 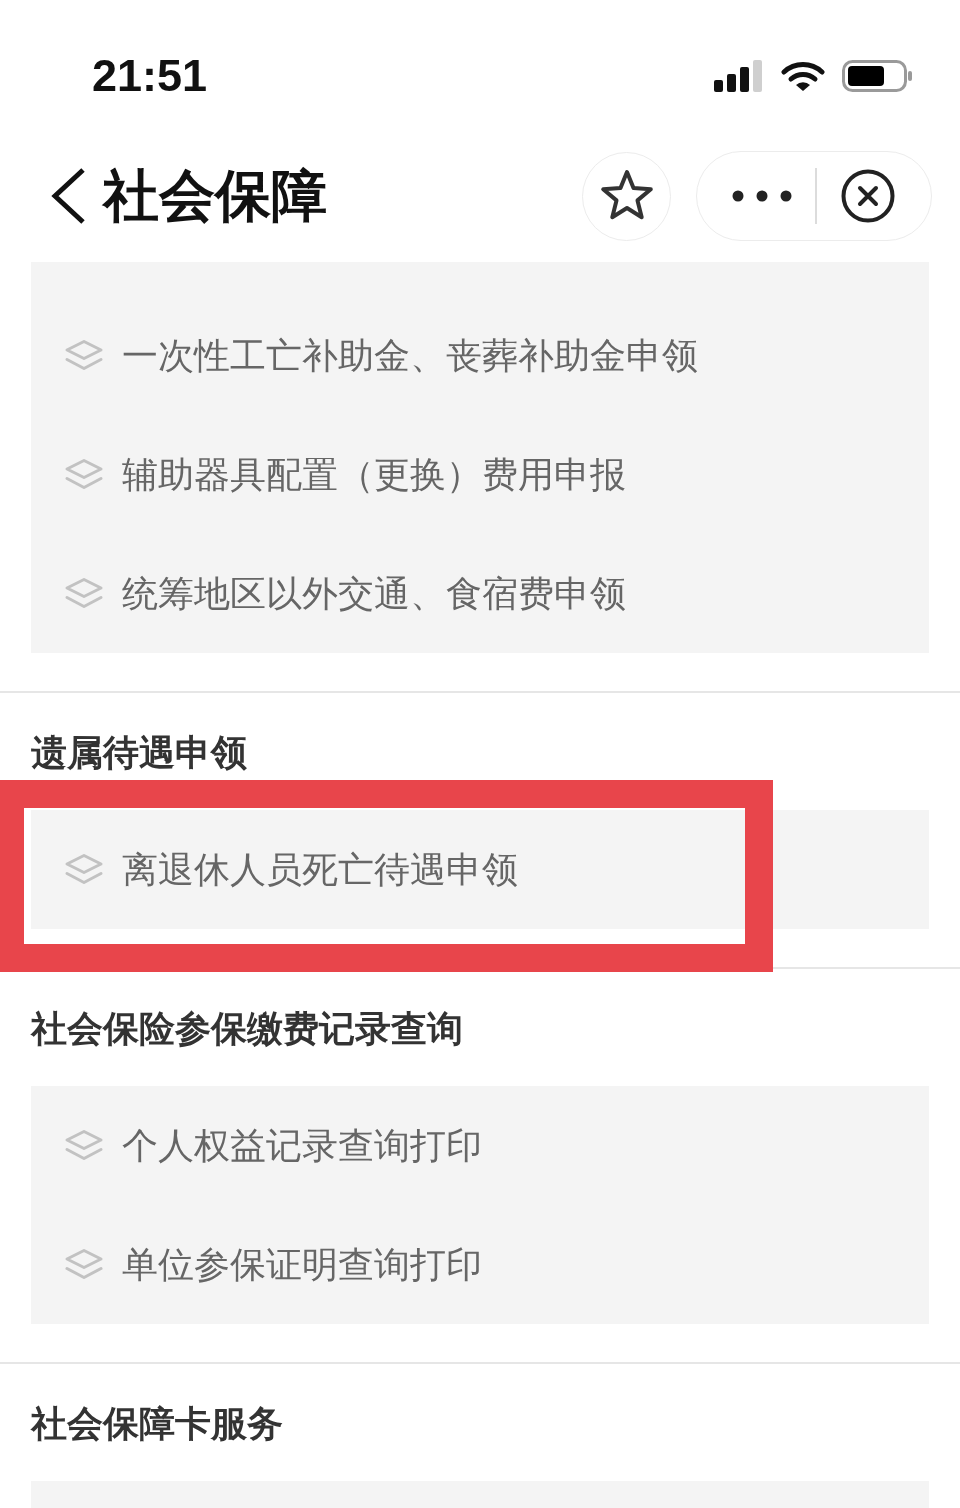 What do you see at coordinates (410, 355) in the screenshot?
I see `service-item: 一次性工亡补助金、丧葬补助金申领` at bounding box center [410, 355].